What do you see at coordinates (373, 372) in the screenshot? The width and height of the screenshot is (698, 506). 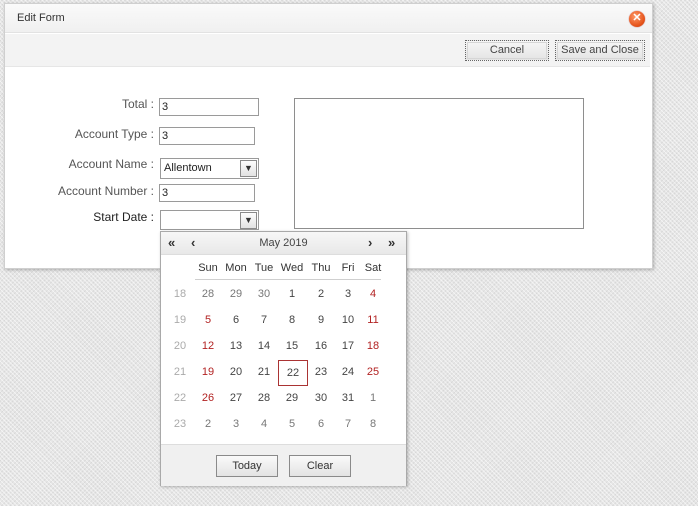 I see `calendar-day: 25` at bounding box center [373, 372].